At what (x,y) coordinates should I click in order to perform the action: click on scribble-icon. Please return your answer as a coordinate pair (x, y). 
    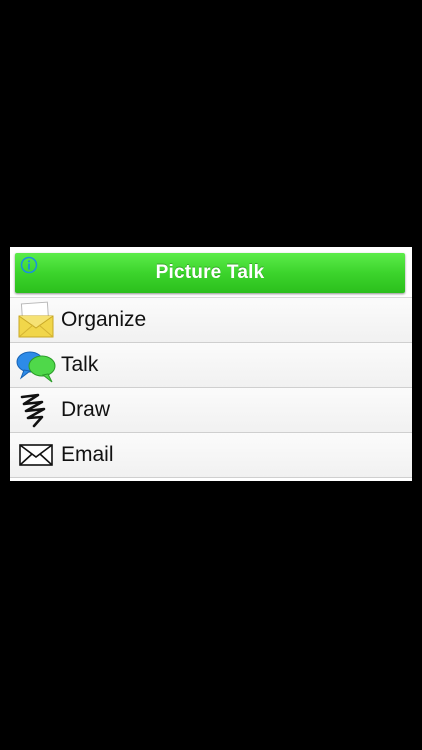
    Looking at the image, I should click on (36, 410).